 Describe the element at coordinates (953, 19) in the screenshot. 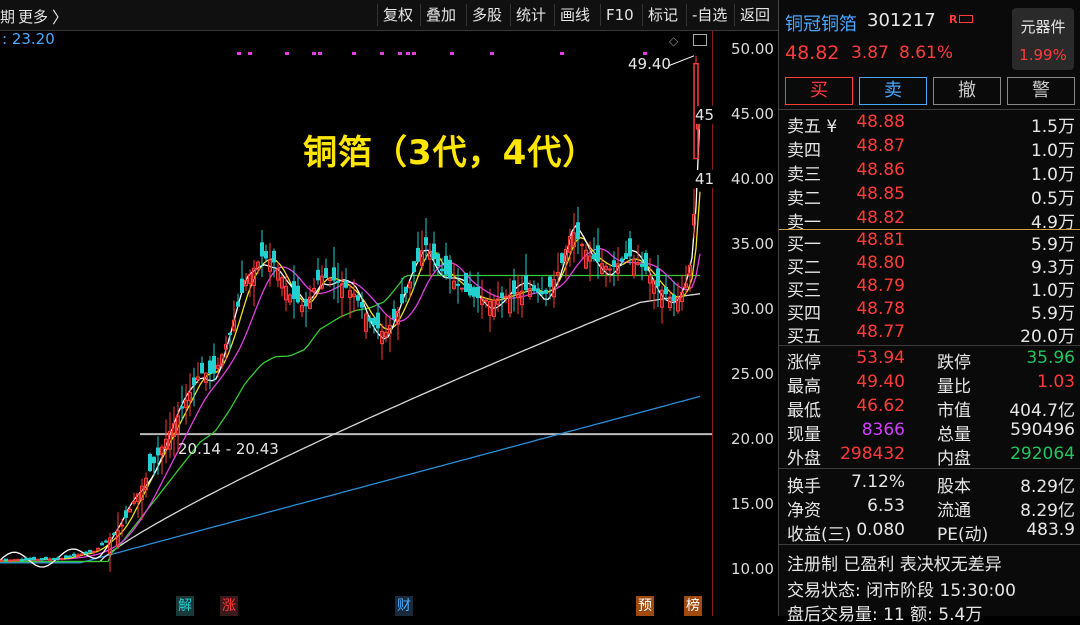

I see `stock-tag-letter: R` at that location.